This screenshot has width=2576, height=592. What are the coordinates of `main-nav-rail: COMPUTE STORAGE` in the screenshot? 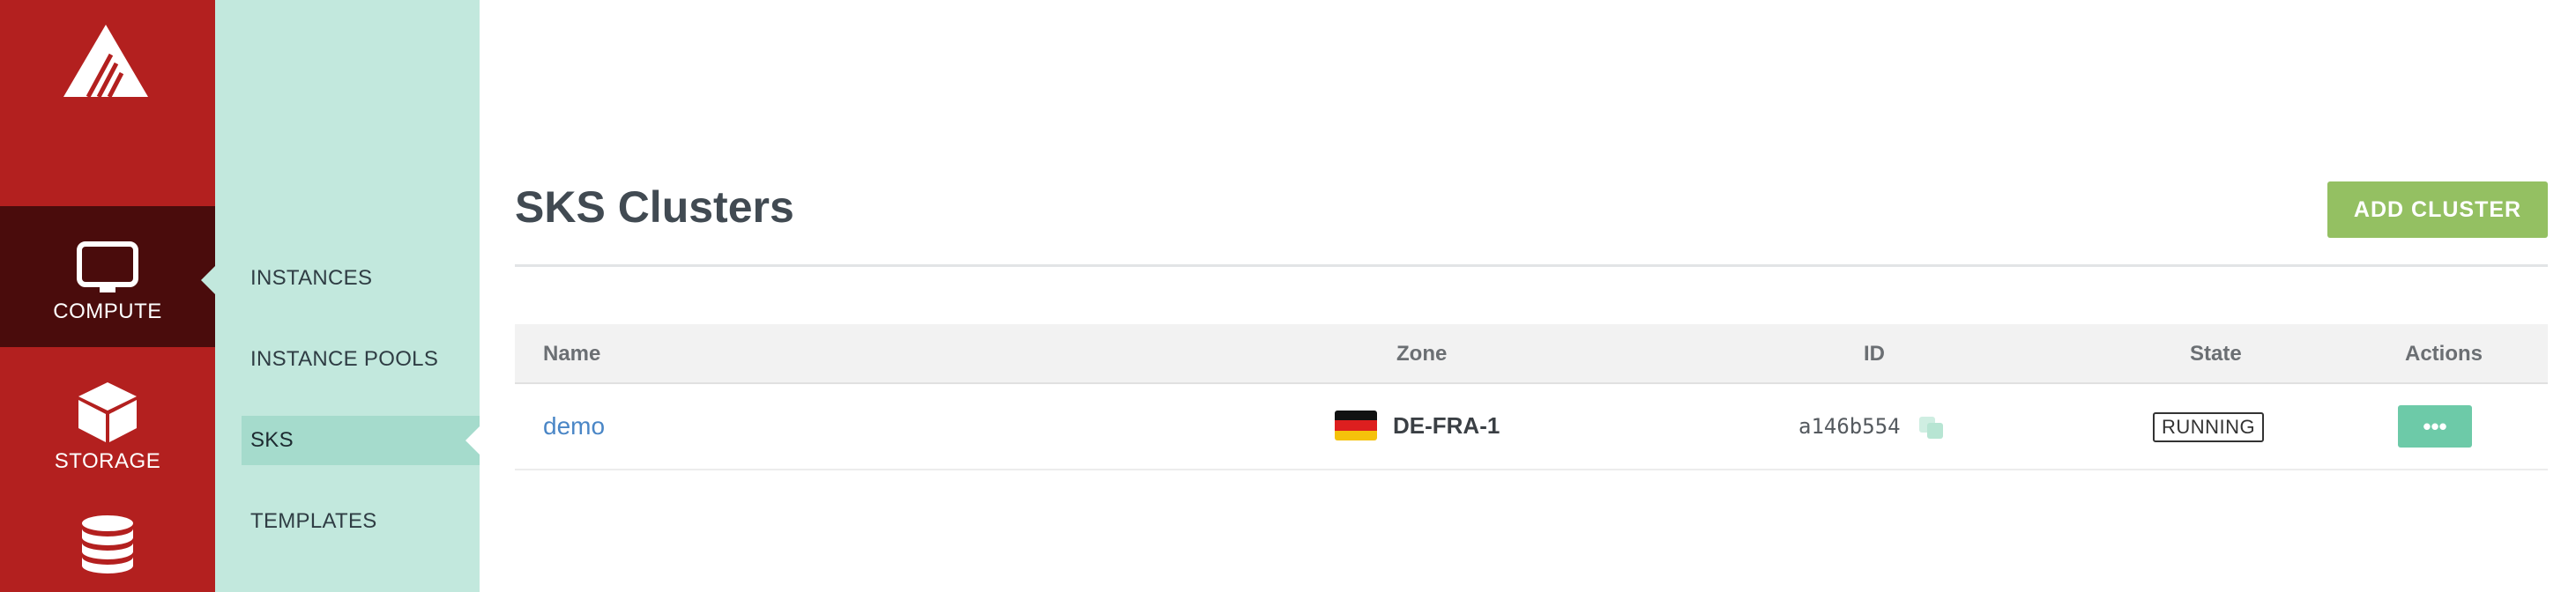 It's located at (107, 296).